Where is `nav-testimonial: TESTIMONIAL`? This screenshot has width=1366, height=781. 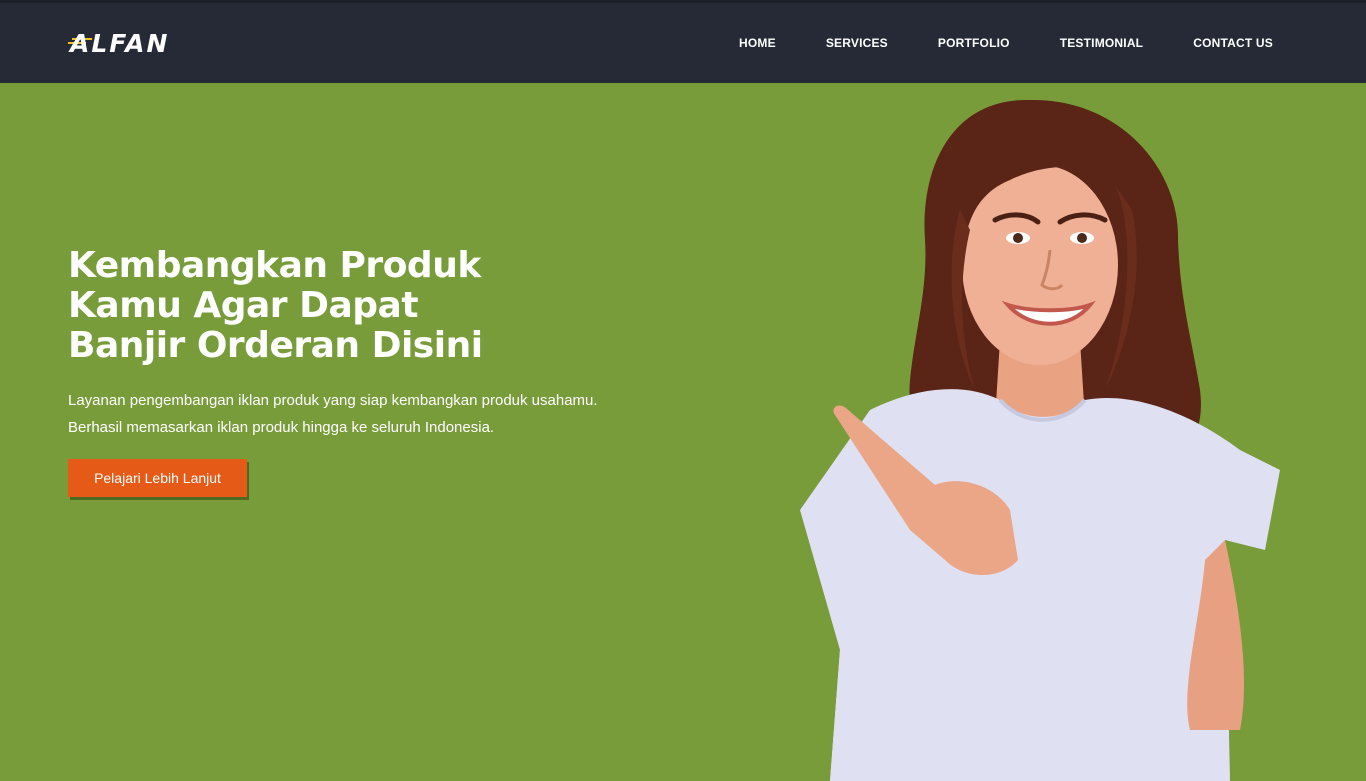 nav-testimonial: TESTIMONIAL is located at coordinates (1102, 43).